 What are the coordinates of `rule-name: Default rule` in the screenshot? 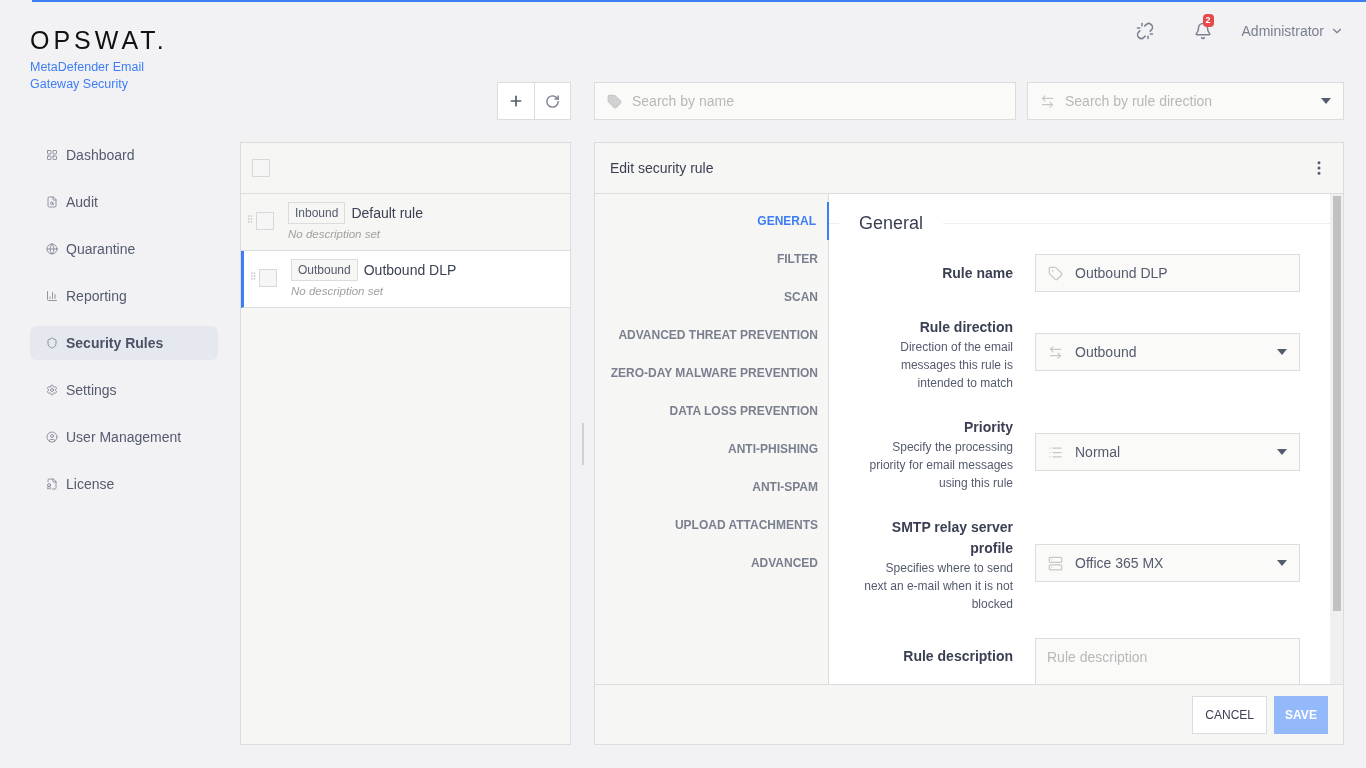 It's located at (387, 213).